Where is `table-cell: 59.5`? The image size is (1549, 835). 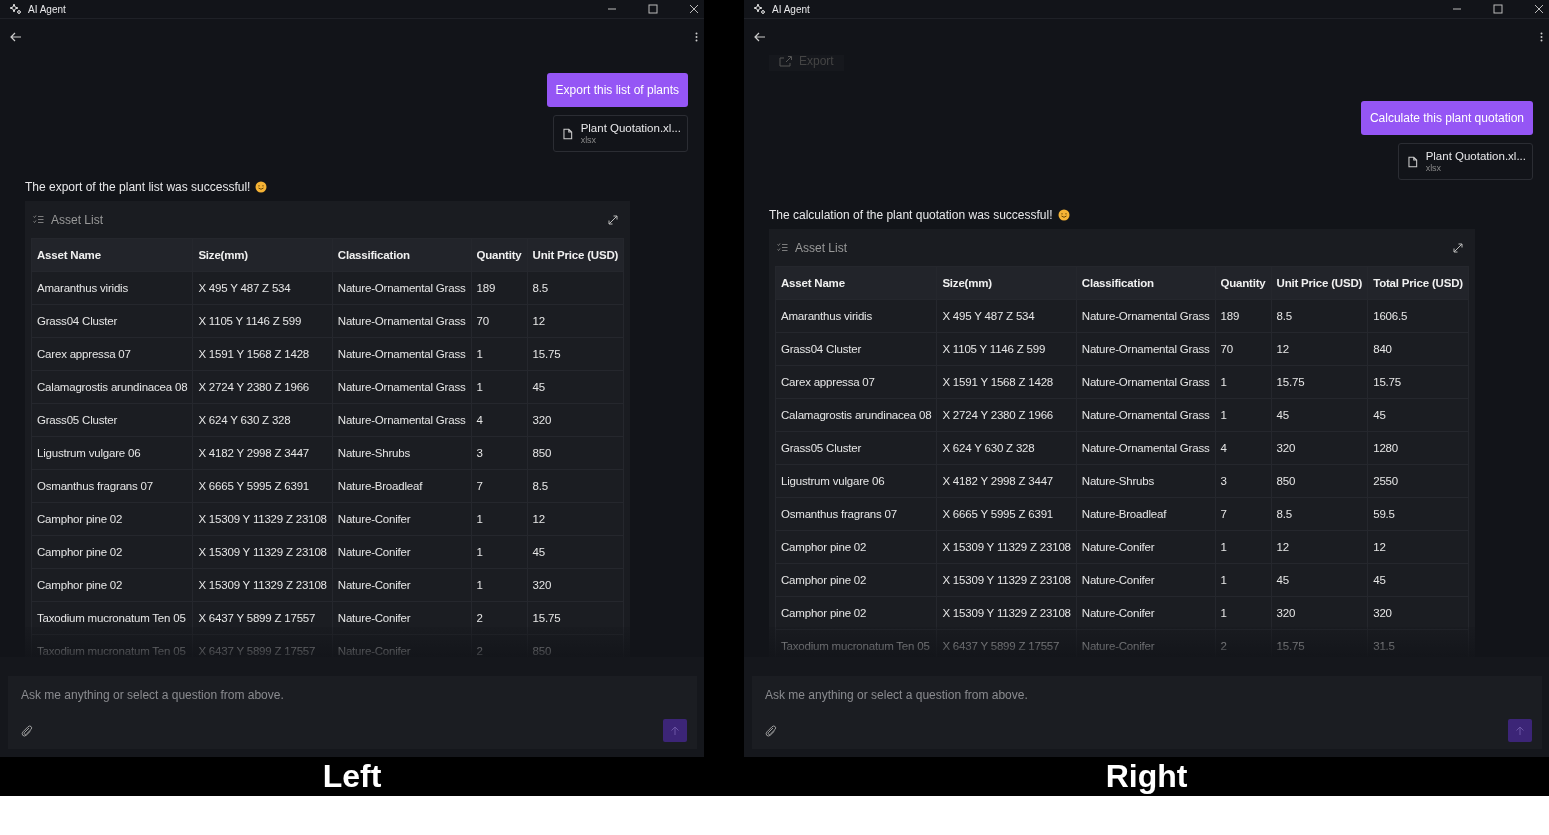
table-cell: 59.5 is located at coordinates (1418, 514).